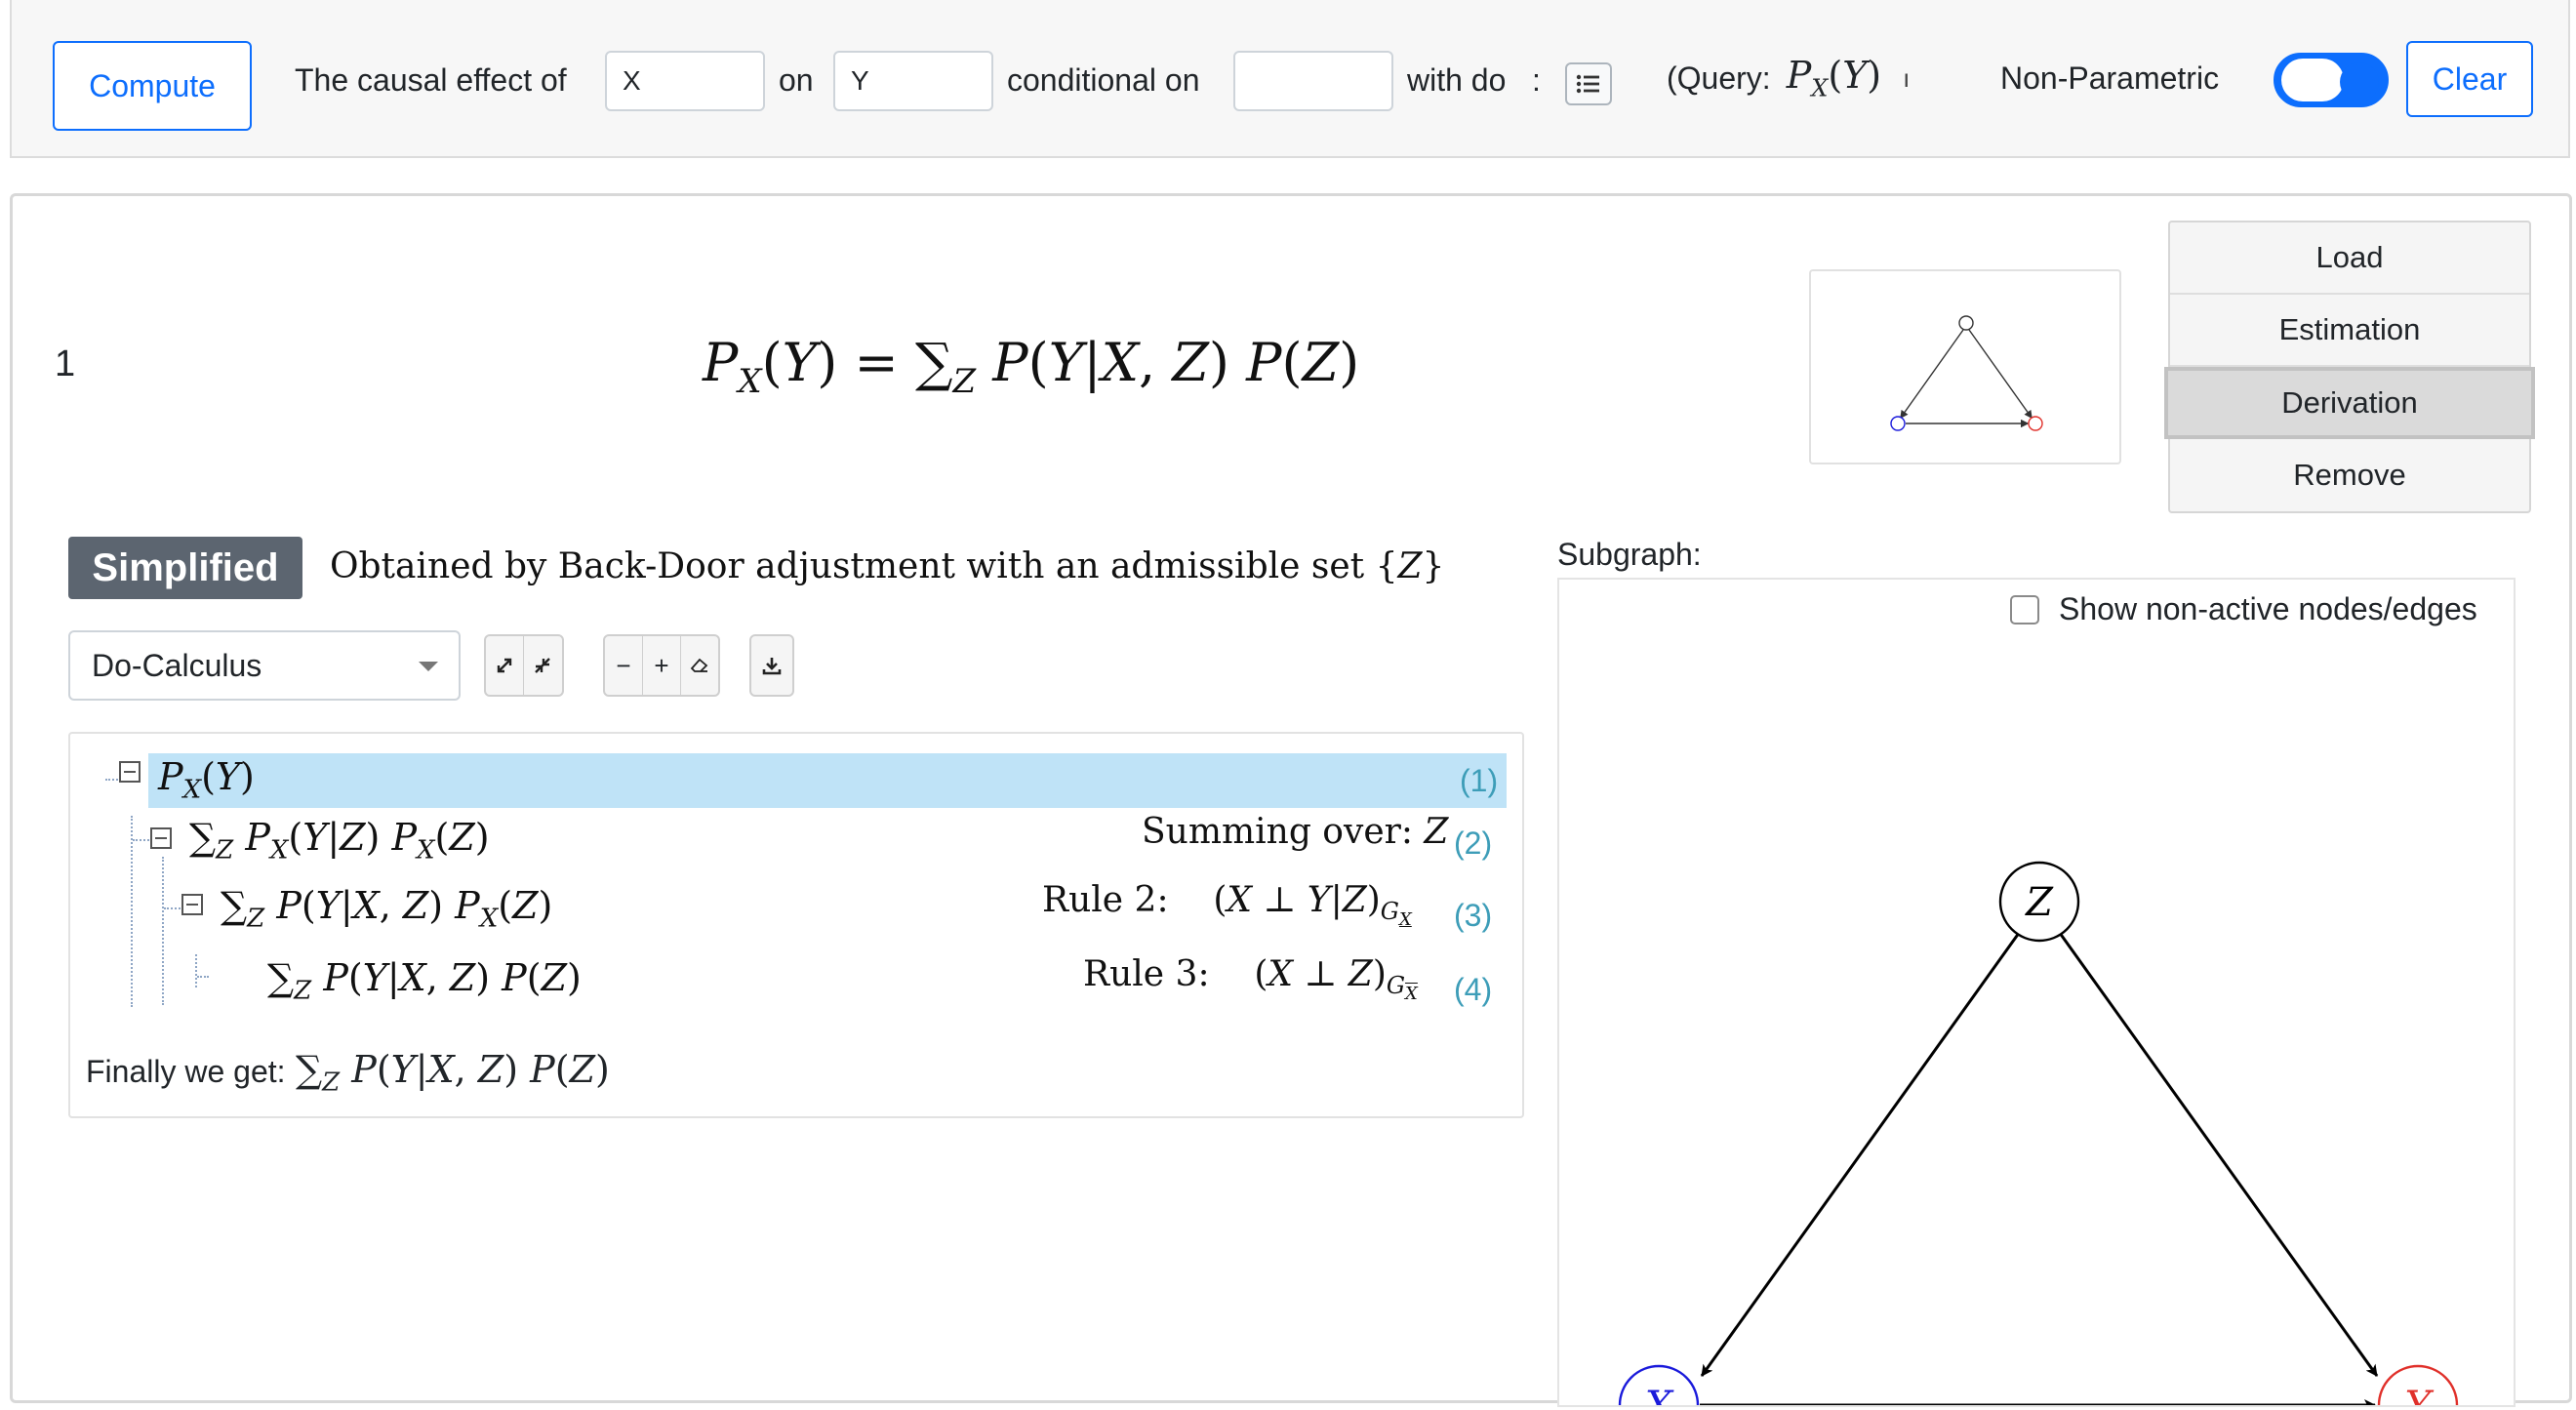 The image size is (2576, 1410). Describe the element at coordinates (264, 665) in the screenshot. I see `method-select: Do-Calculus` at that location.